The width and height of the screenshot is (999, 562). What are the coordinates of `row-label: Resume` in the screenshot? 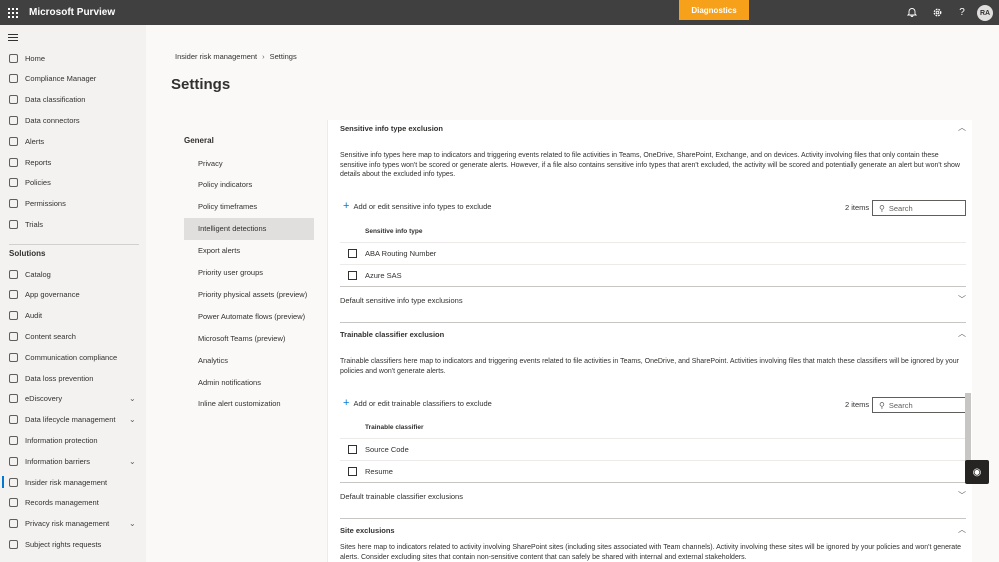 It's located at (379, 471).